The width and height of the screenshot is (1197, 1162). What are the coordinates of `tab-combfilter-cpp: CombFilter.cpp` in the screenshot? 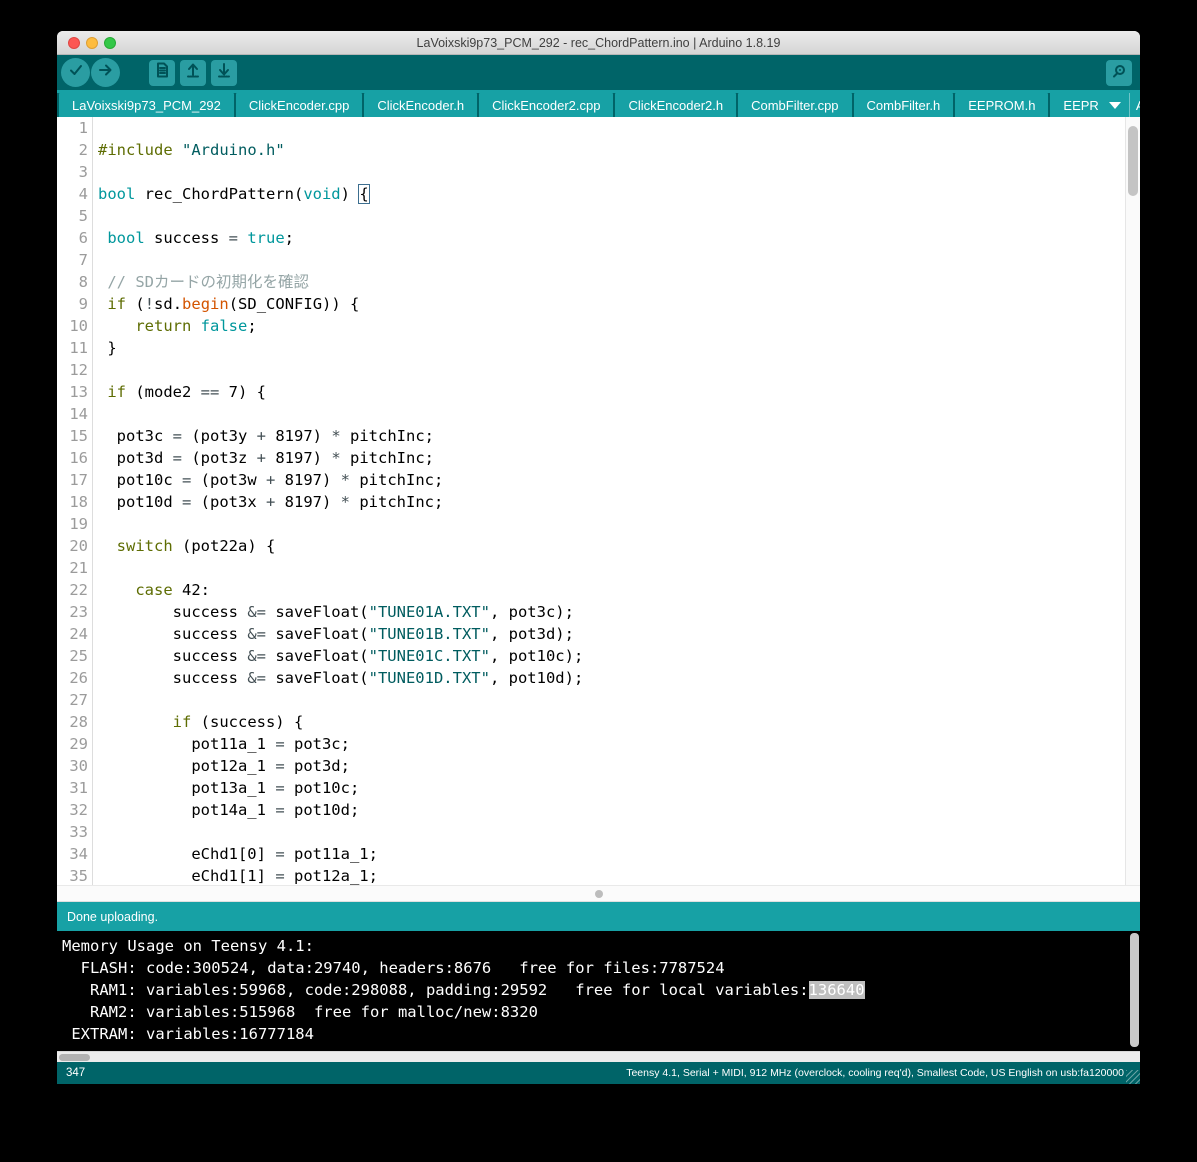 It's located at (795, 105).